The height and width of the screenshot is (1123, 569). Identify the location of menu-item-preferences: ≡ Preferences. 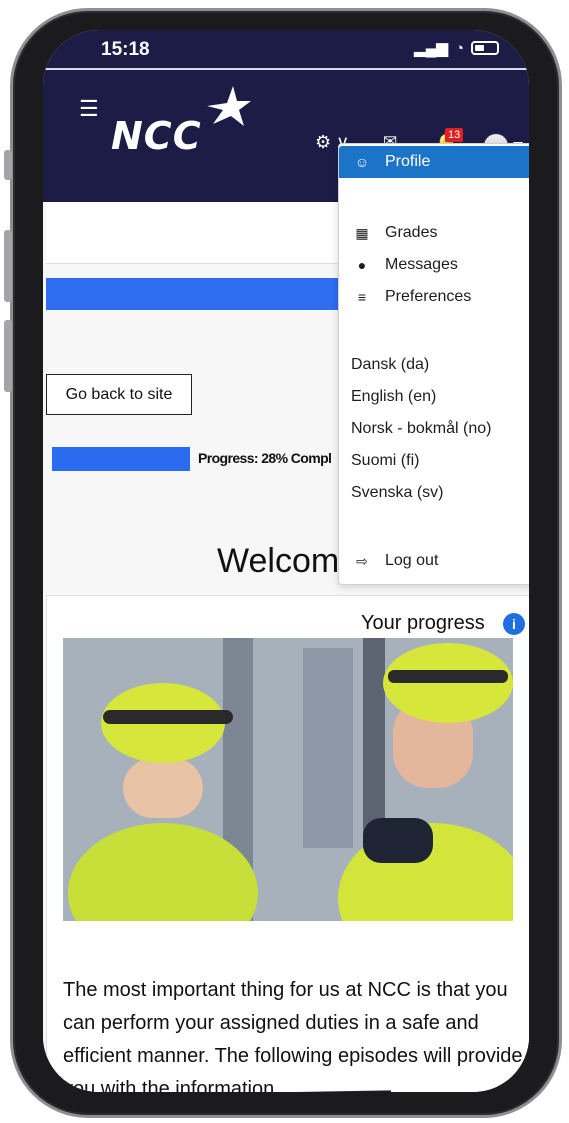
(434, 297).